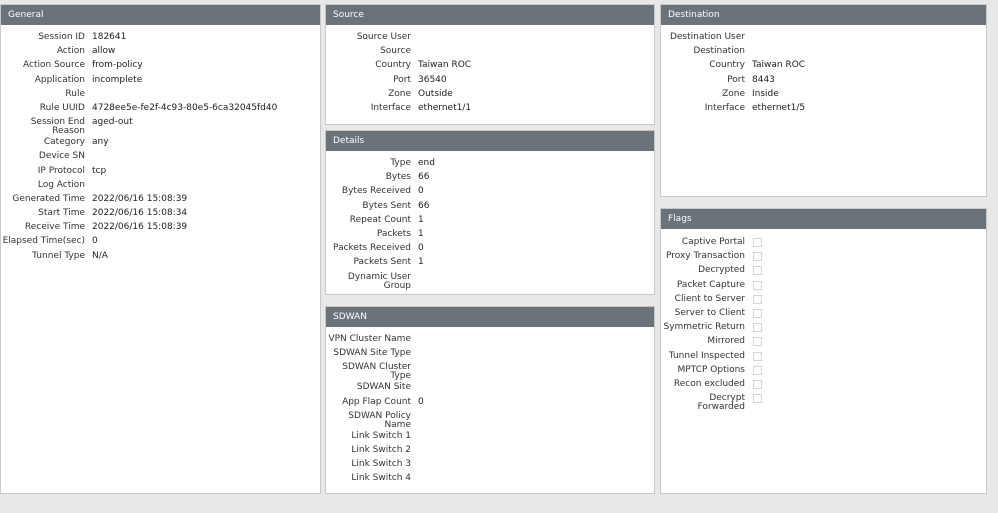 The height and width of the screenshot is (513, 998). Describe the element at coordinates (48, 198) in the screenshot. I see `field-label: Generated Time` at that location.